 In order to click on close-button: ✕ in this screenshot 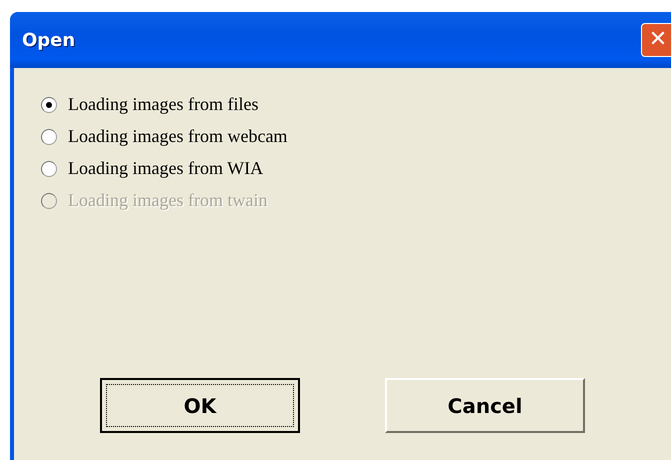, I will do `click(656, 40)`.